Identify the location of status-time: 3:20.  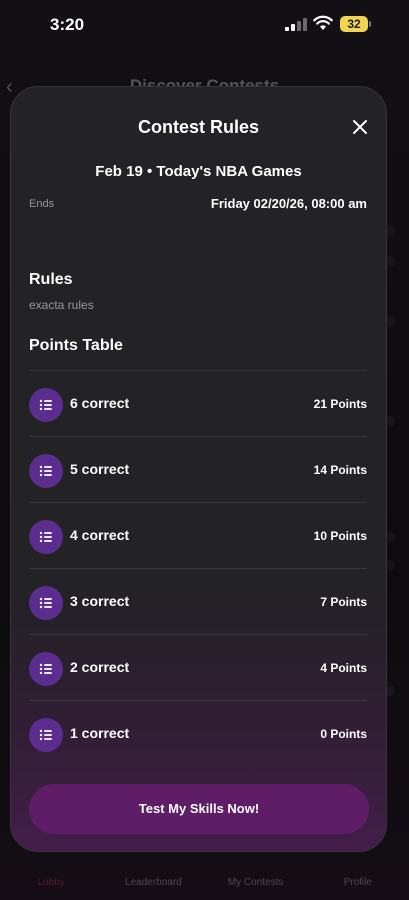
(67, 24).